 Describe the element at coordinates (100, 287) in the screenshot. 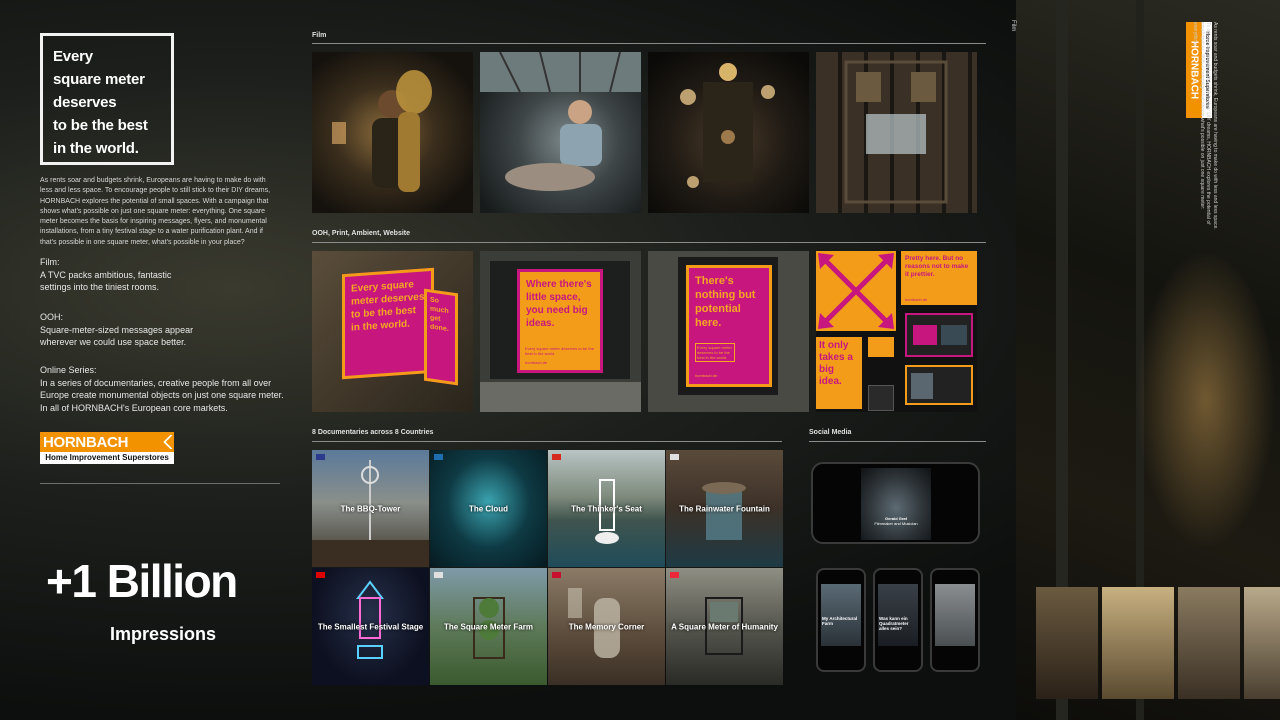

I see `film-block-line: settings into the tiniest rooms.` at that location.